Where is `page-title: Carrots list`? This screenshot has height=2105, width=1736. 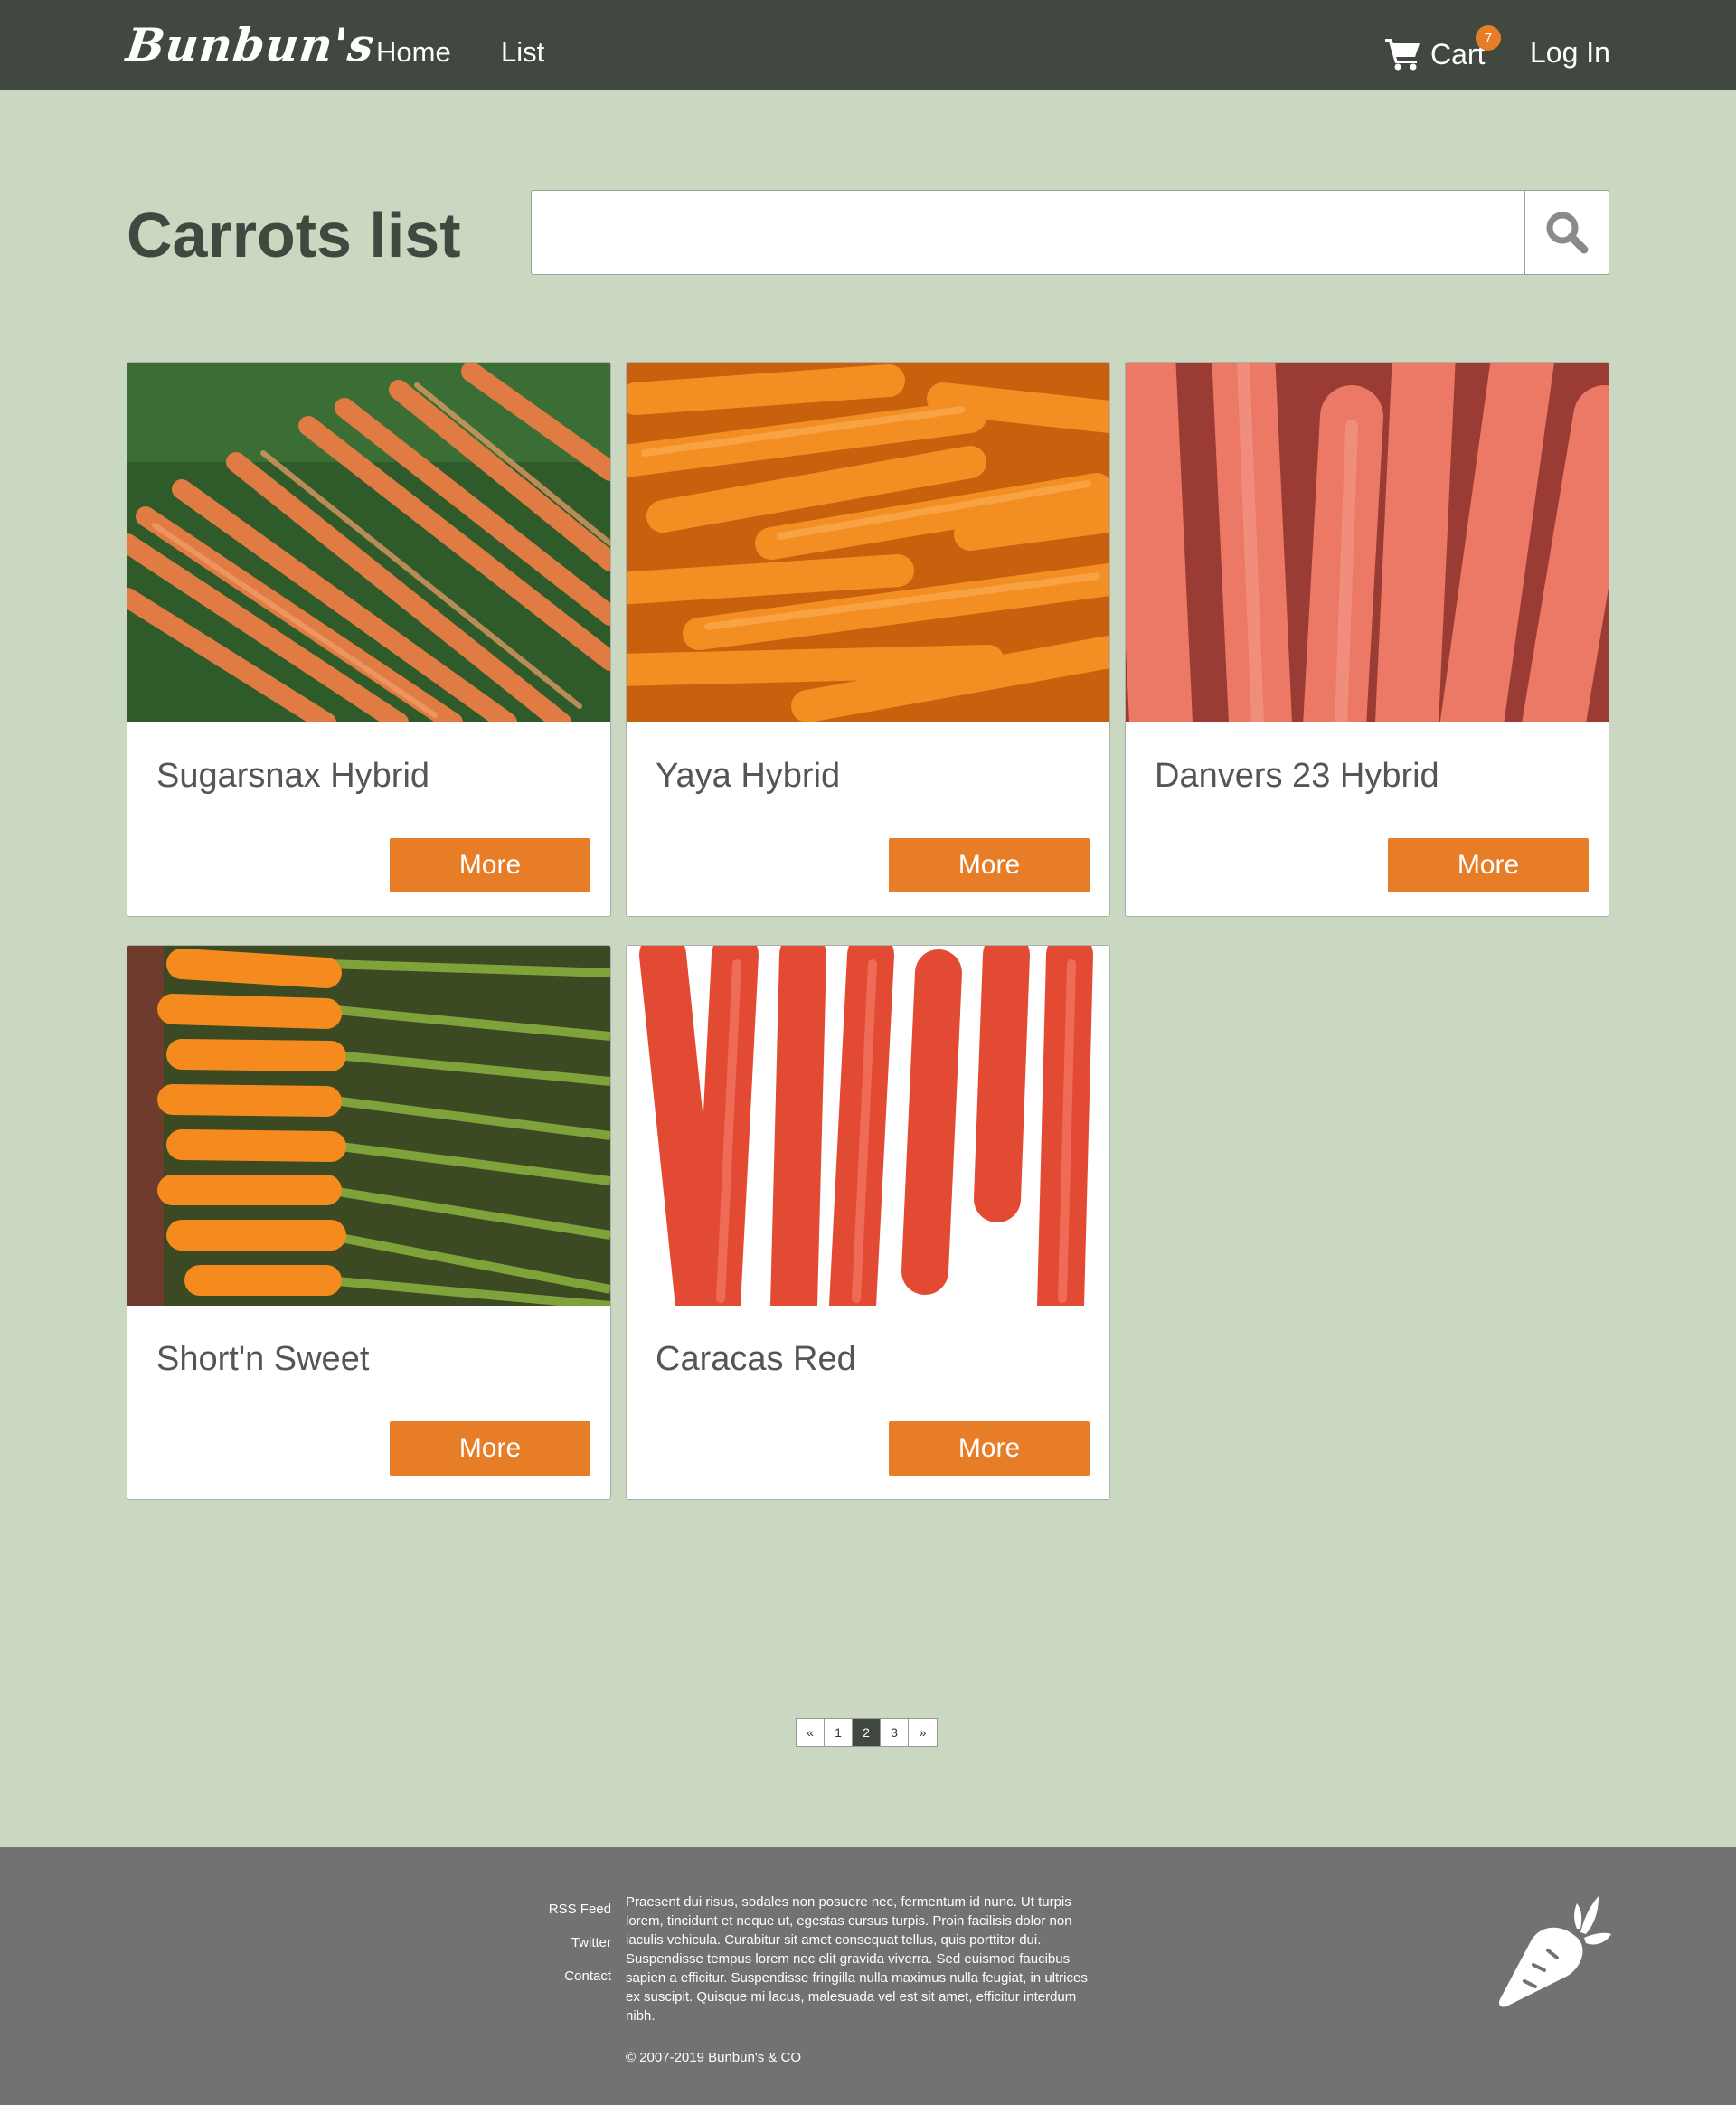 page-title: Carrots list is located at coordinates (294, 235).